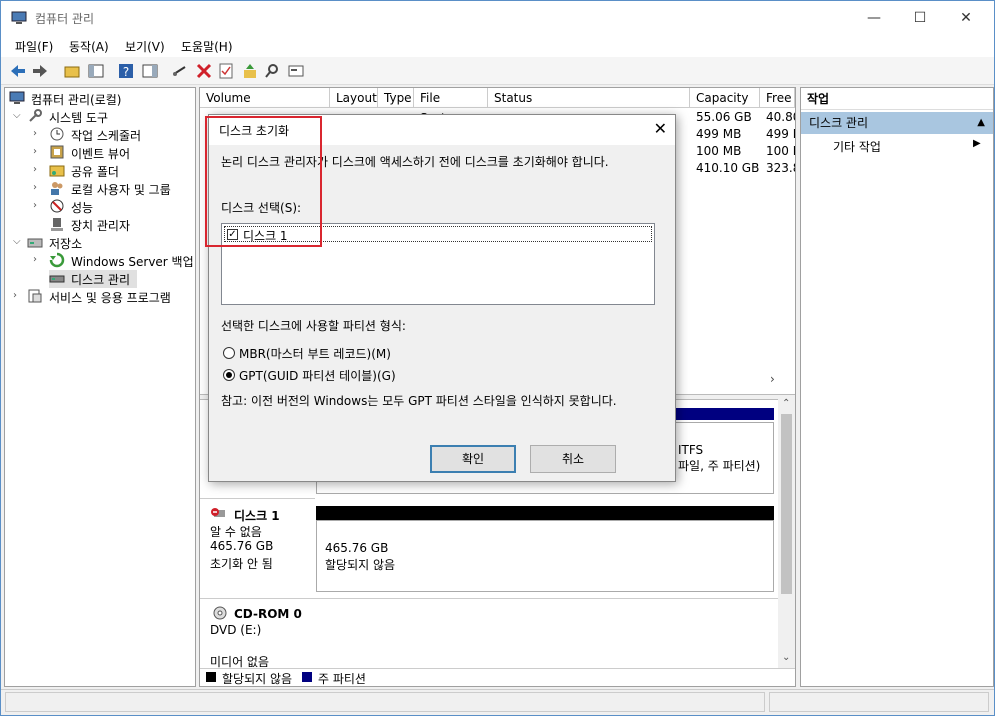 The height and width of the screenshot is (716, 995). Describe the element at coordinates (966, 18) in the screenshot. I see `close-button: ✕` at that location.